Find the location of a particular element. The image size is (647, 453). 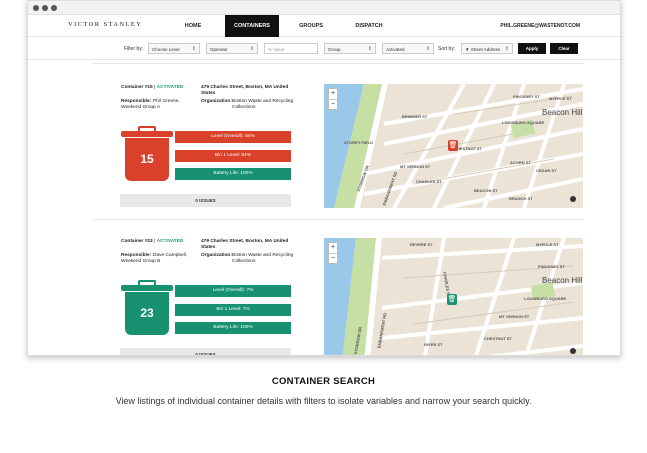

map-street-label: ACORN ST is located at coordinates (520, 162).